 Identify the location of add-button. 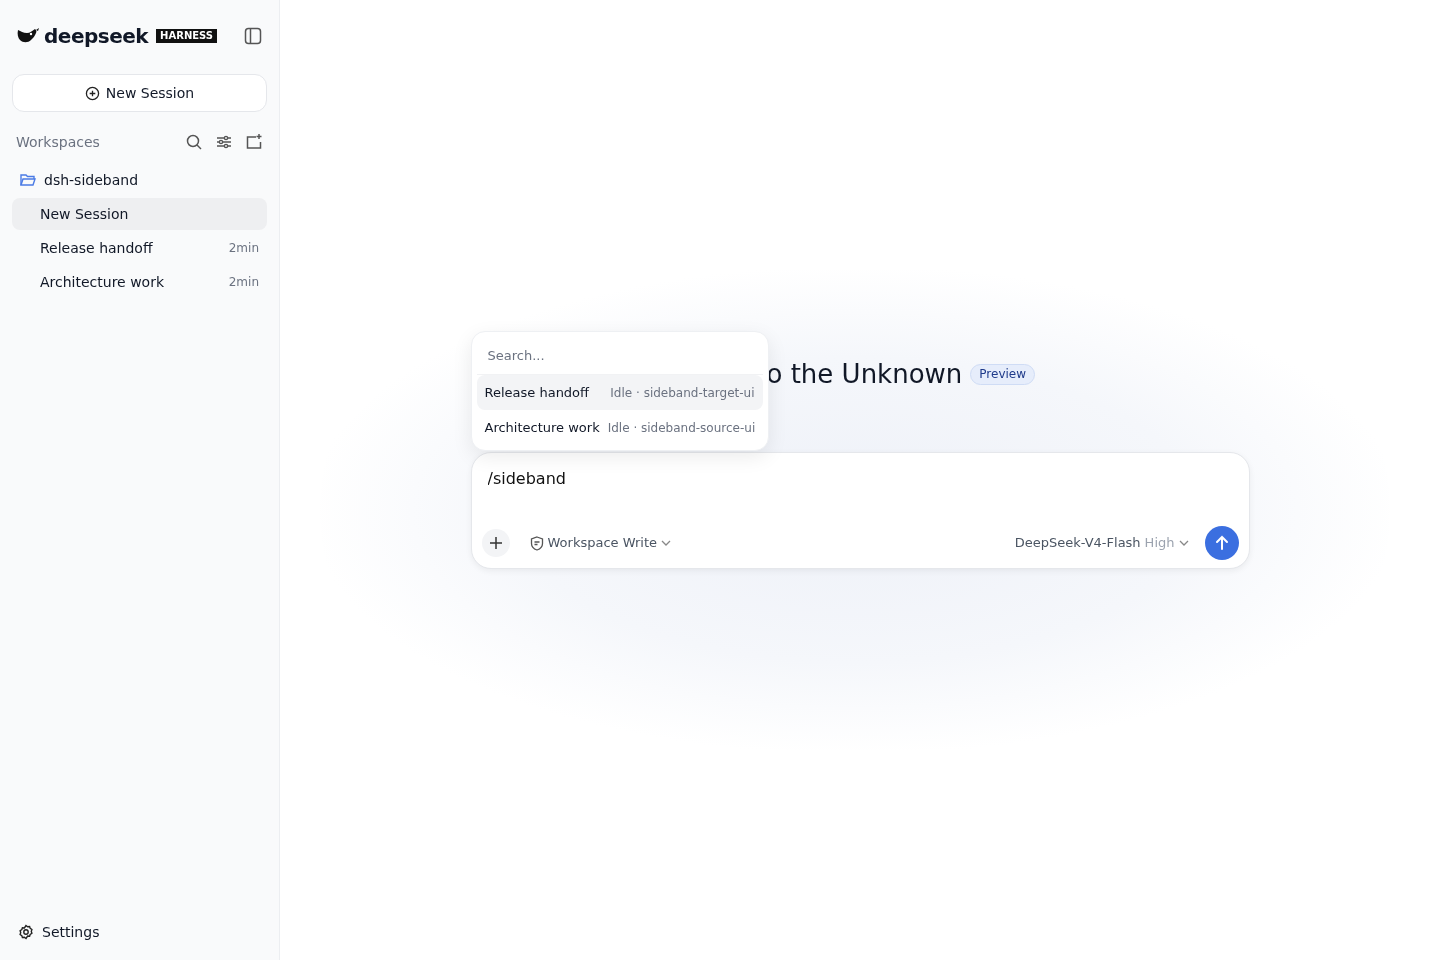
(495, 543).